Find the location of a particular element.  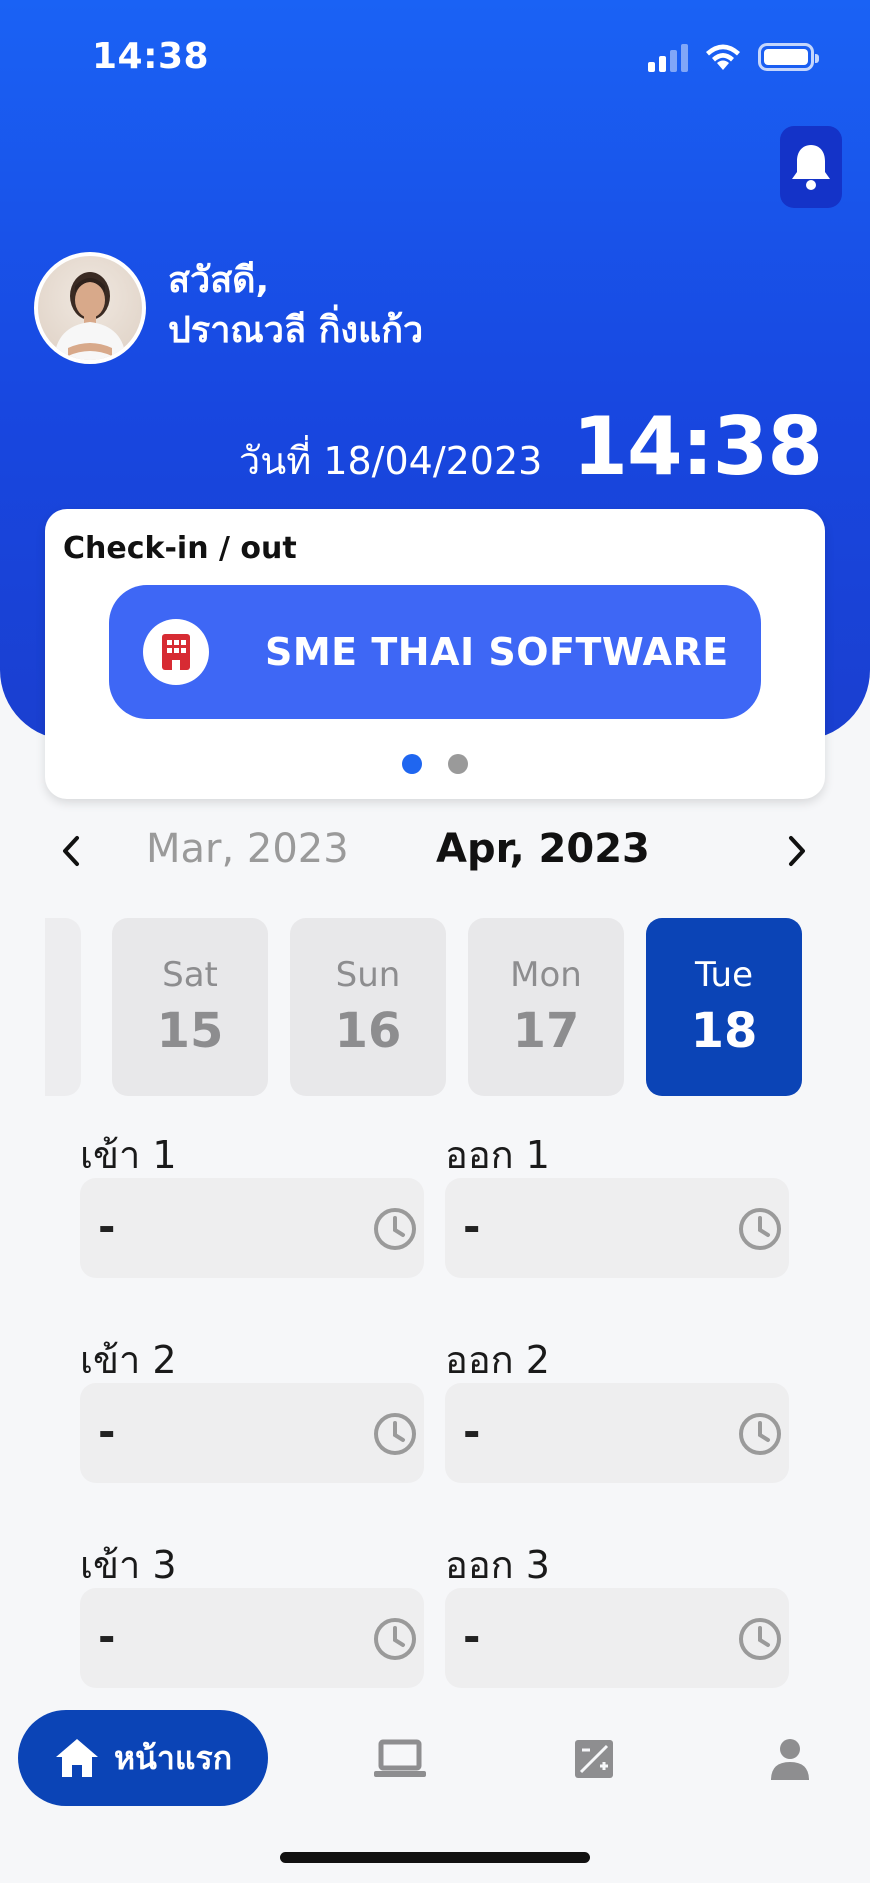

company-name: SME THAI SOFTWARE is located at coordinates (497, 652).